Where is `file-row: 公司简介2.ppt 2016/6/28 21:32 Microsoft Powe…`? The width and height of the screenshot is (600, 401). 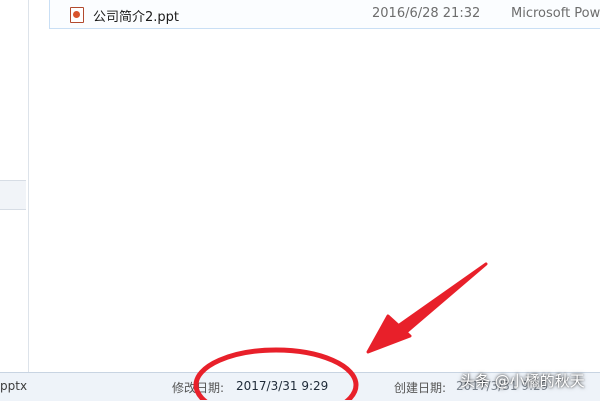
file-row: 公司简介2.ppt 2016/6/28 21:32 Microsoft Powe… is located at coordinates (324, 14).